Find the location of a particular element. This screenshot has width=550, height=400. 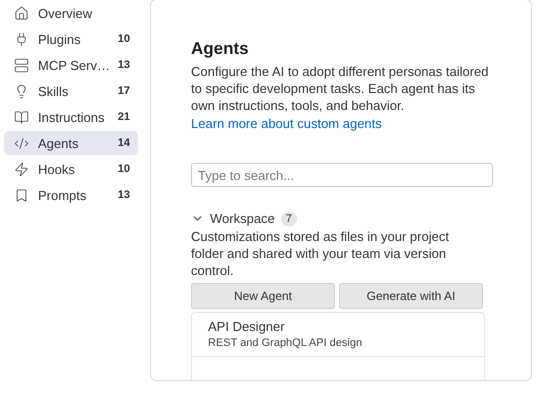

agent-description: REST and GraphQL API design is located at coordinates (286, 343).